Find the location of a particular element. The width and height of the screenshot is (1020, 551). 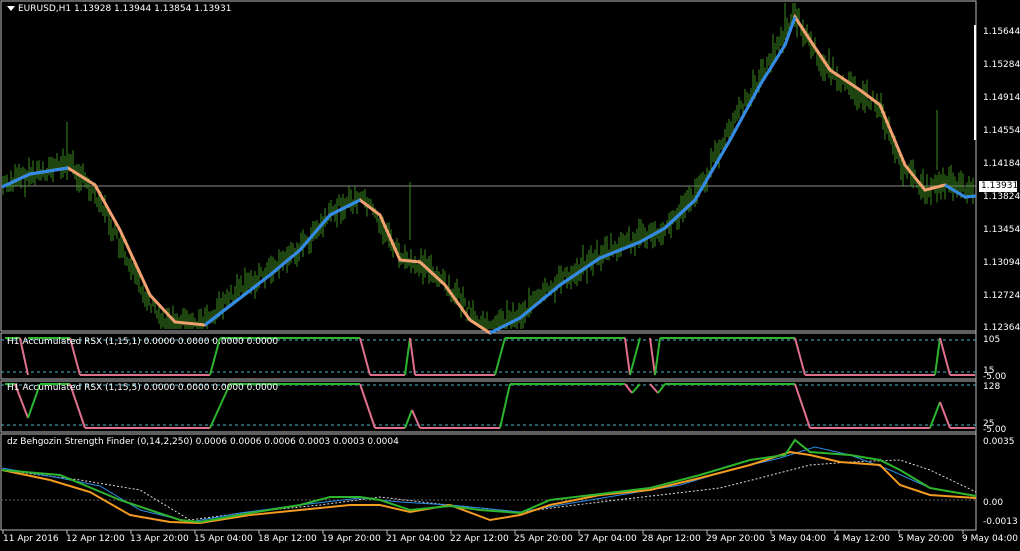

strength-green-line is located at coordinates (489, 481).